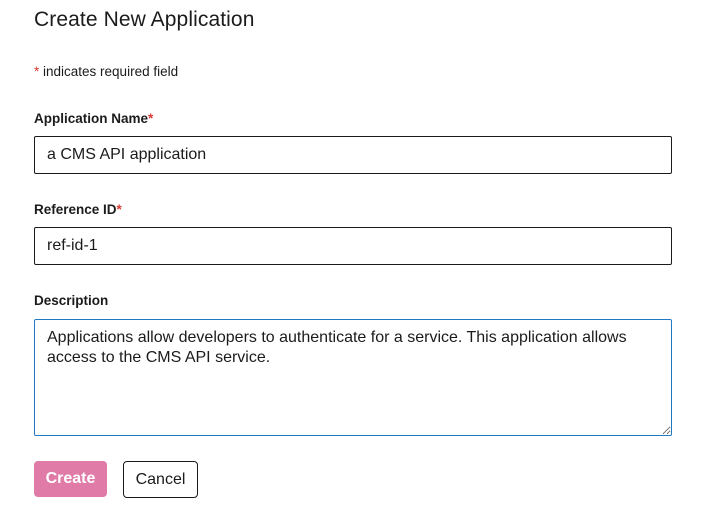  What do you see at coordinates (353, 246) in the screenshot?
I see `reference-id-input` at bounding box center [353, 246].